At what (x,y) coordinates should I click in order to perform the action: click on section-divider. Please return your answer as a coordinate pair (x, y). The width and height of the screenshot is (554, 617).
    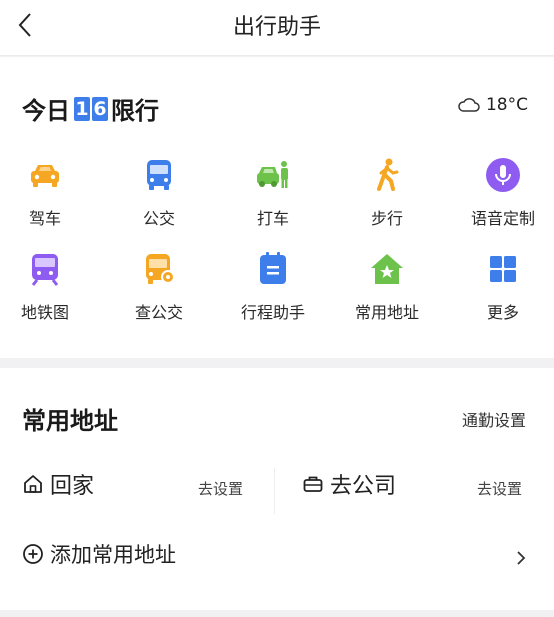
    Looking at the image, I should click on (277, 363).